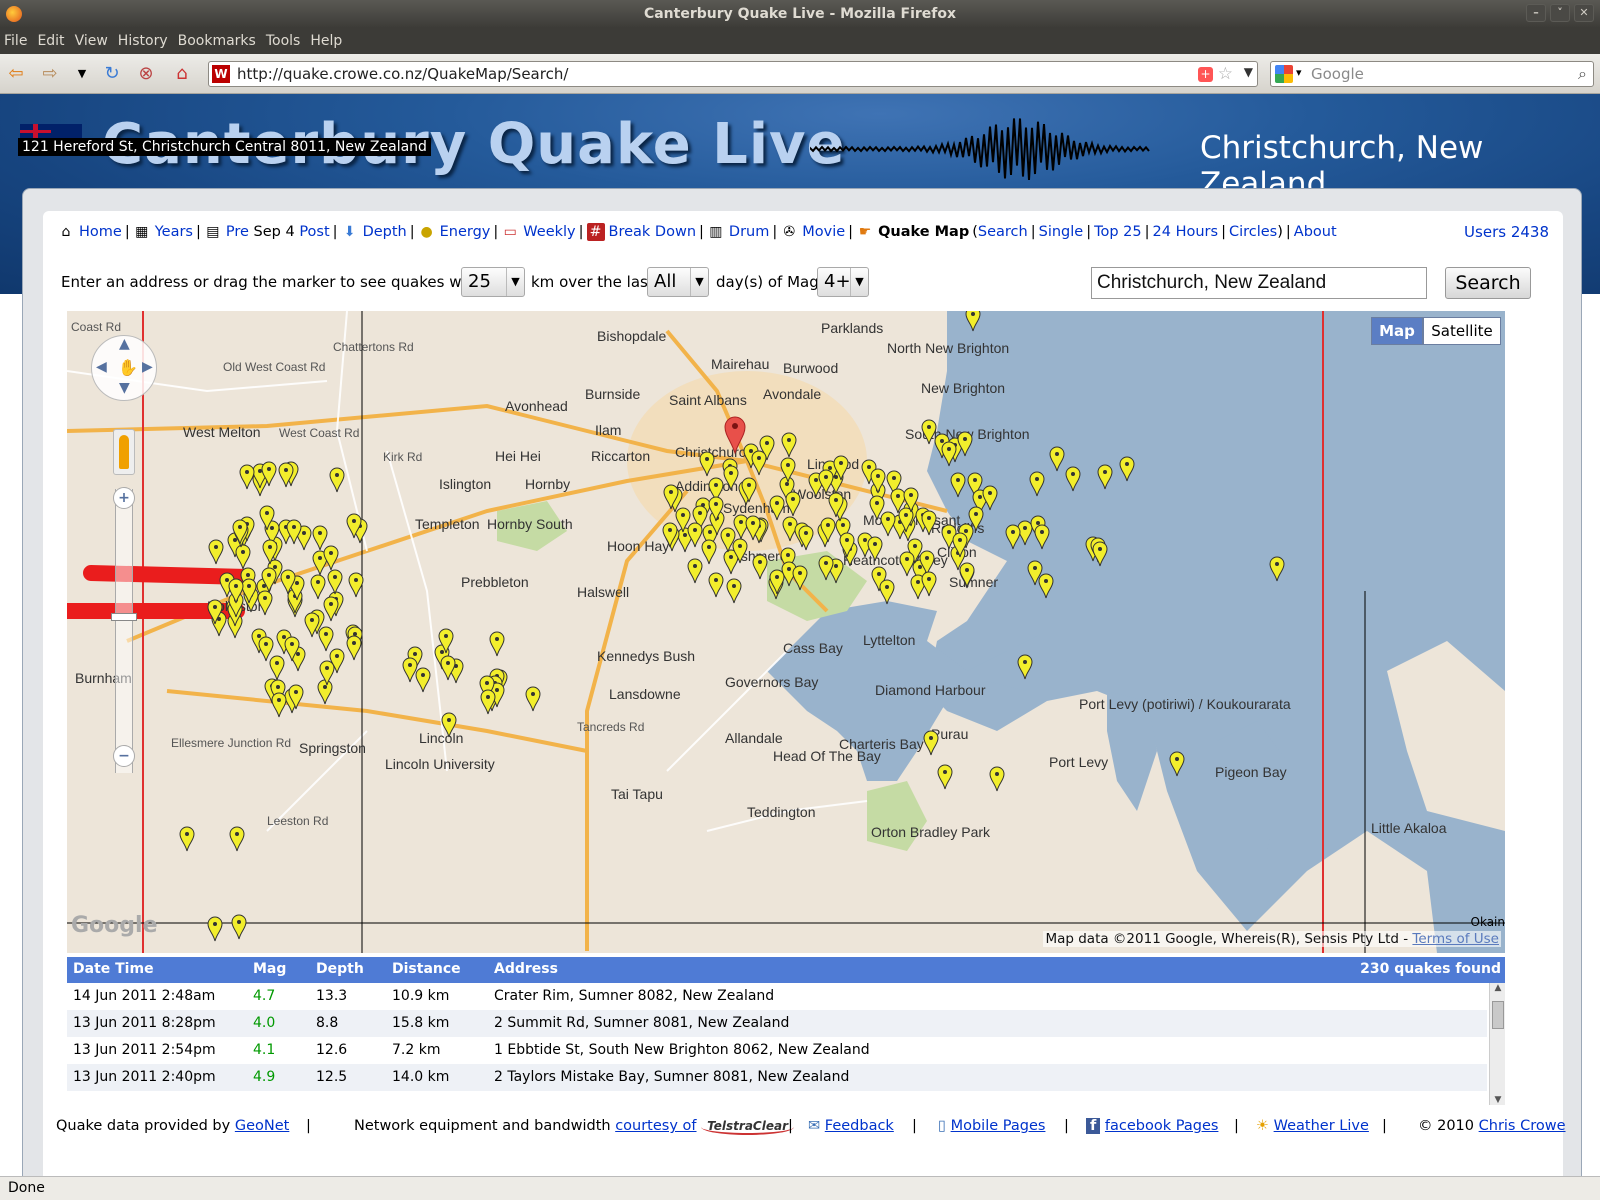  I want to click on google-engine-icon, so click(1284, 74).